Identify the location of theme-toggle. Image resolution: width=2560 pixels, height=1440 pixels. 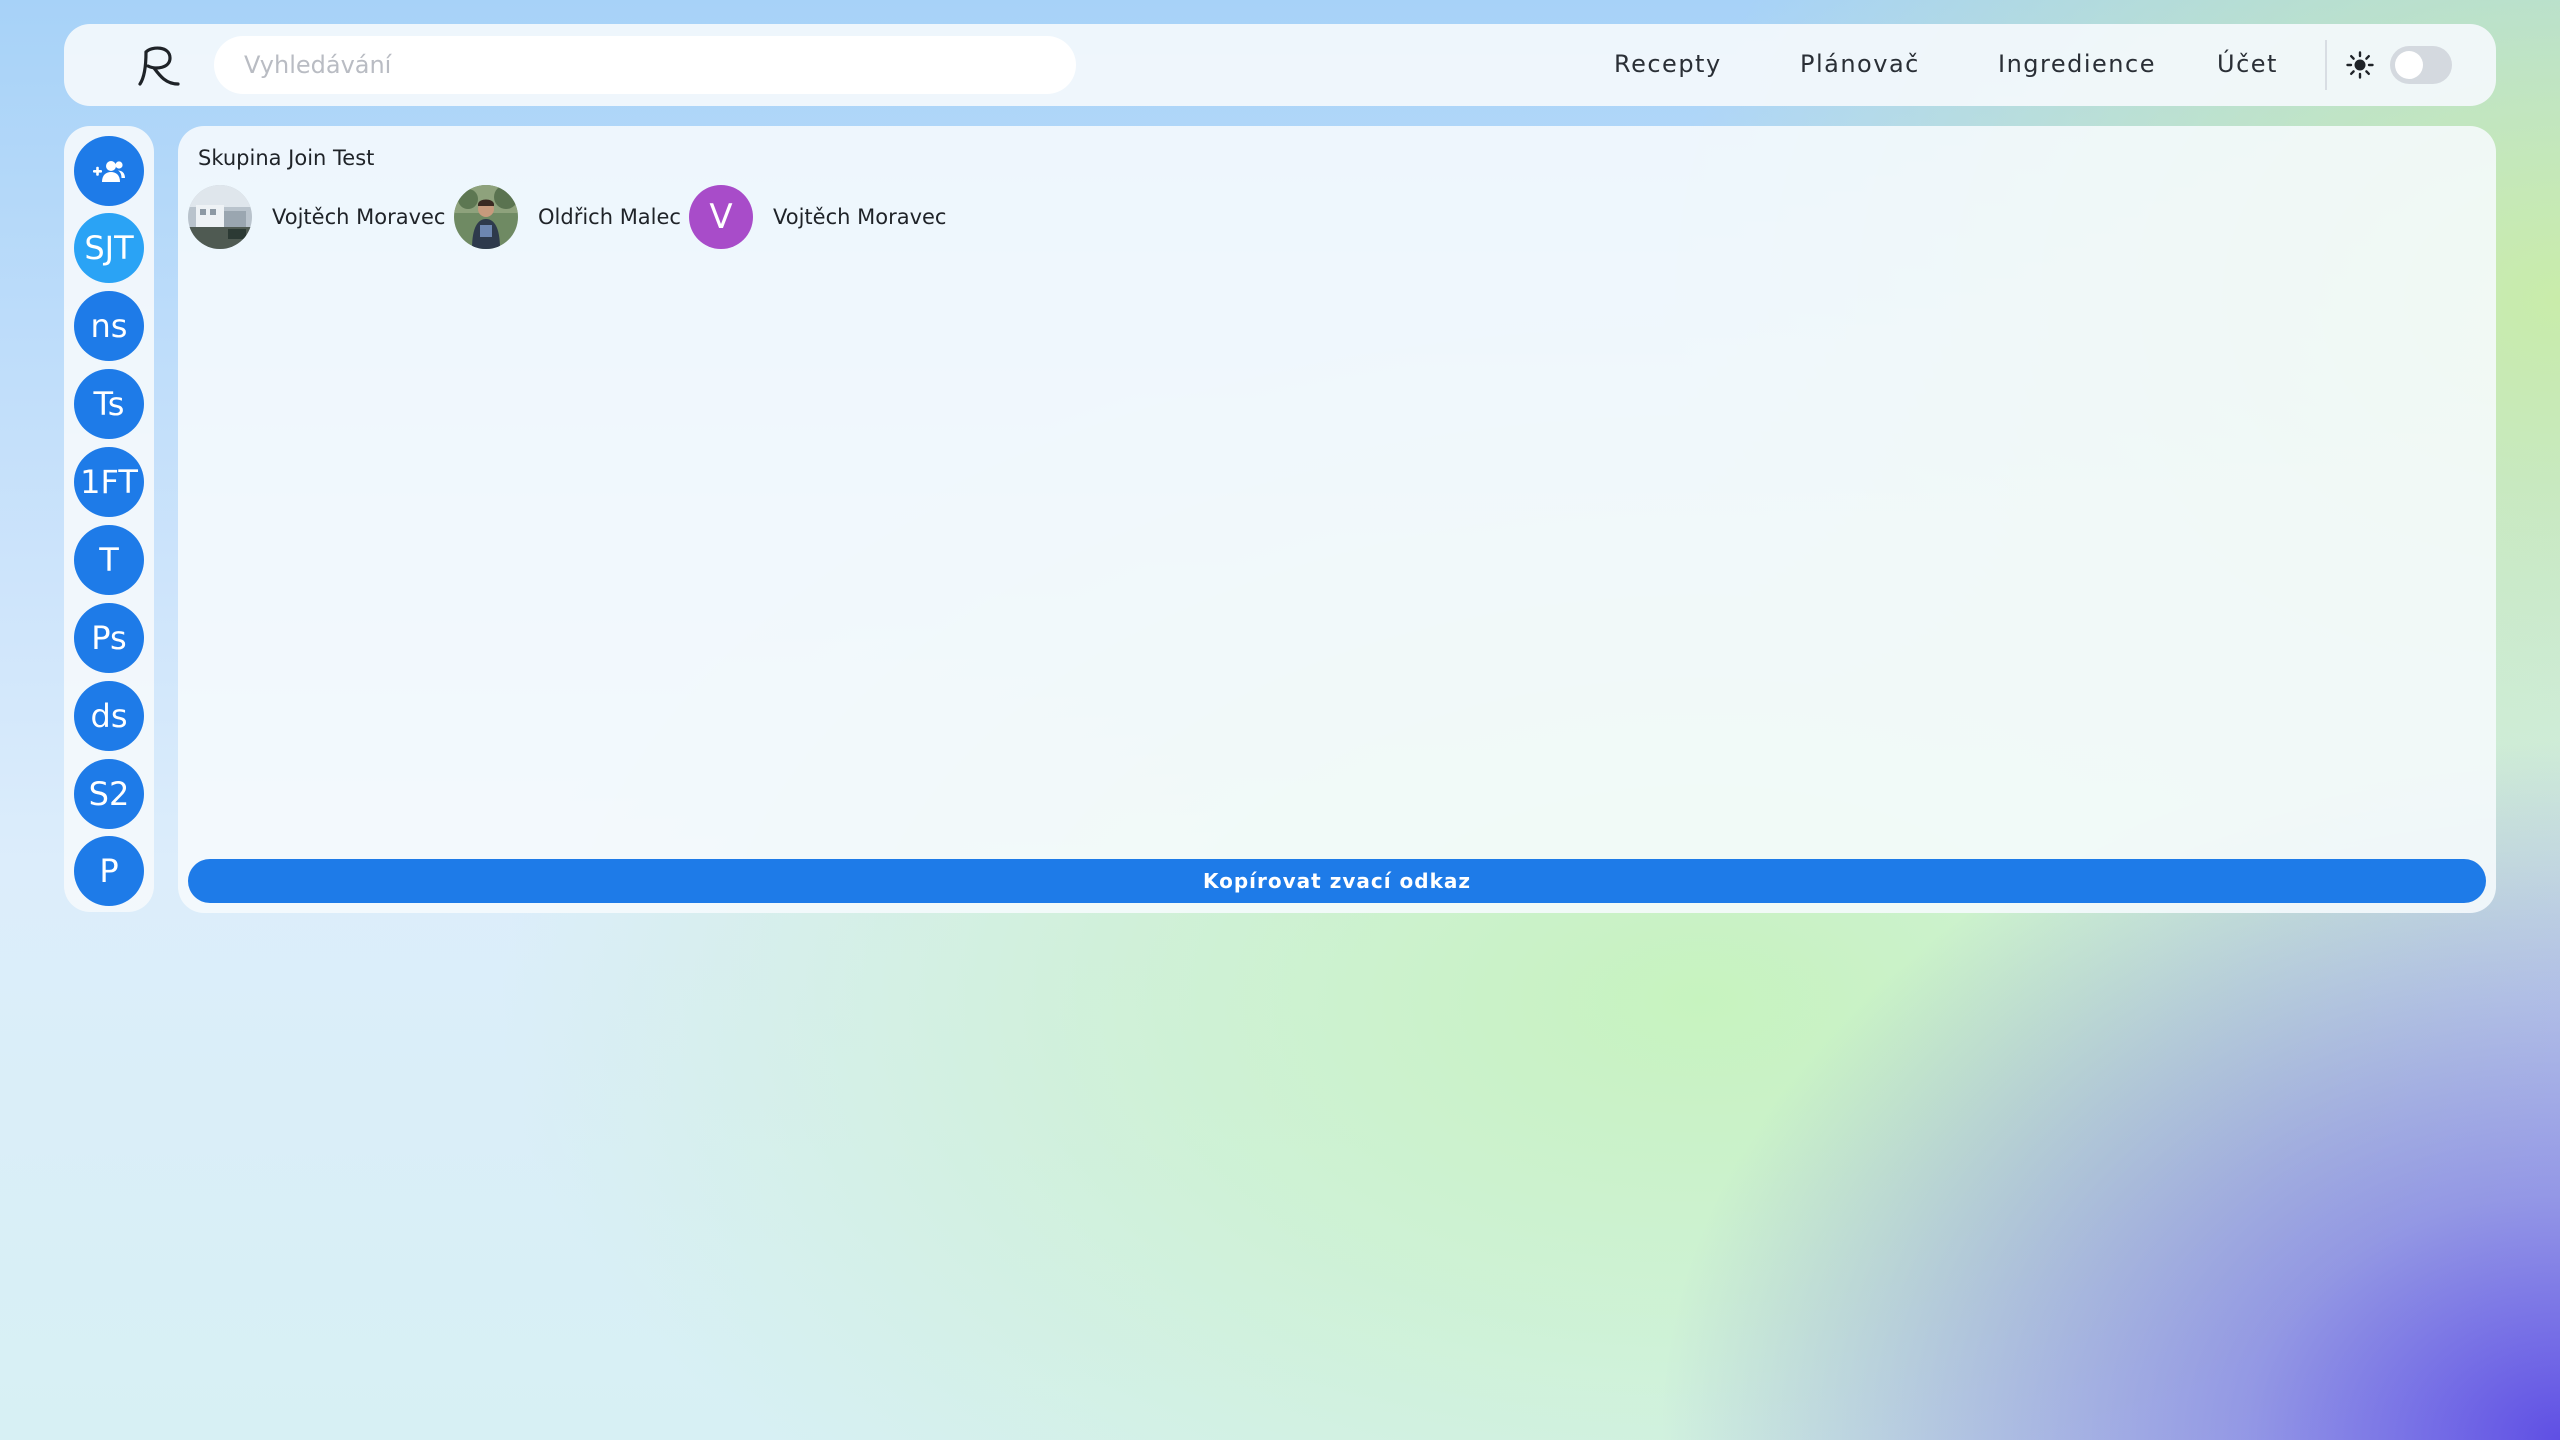
(2421, 65).